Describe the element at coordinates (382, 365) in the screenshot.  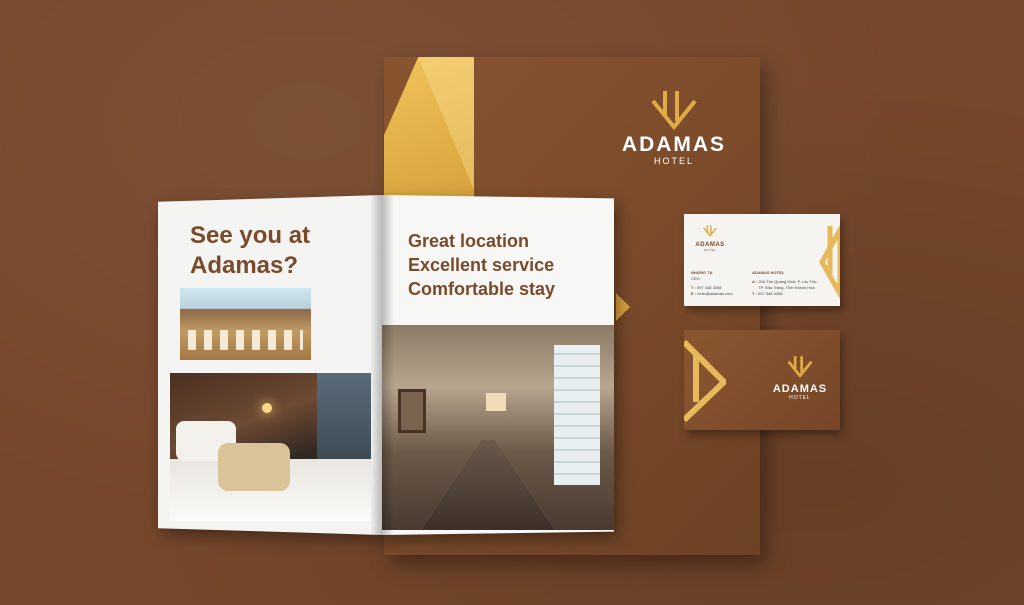
I see `magazine-gutter` at that location.